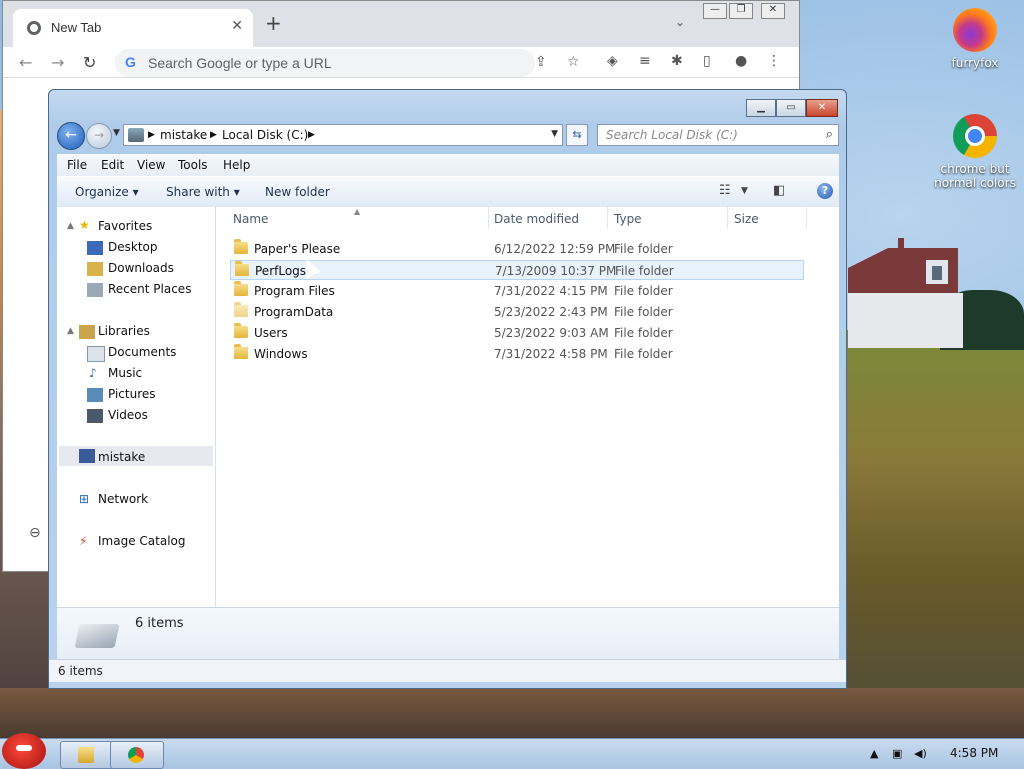 This screenshot has height=769, width=1024. I want to click on menu-help: Help, so click(236, 165).